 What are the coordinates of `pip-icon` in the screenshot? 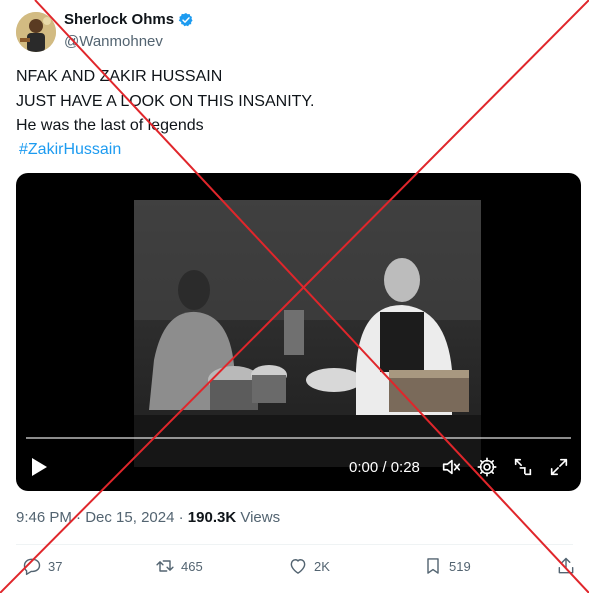 It's located at (523, 467).